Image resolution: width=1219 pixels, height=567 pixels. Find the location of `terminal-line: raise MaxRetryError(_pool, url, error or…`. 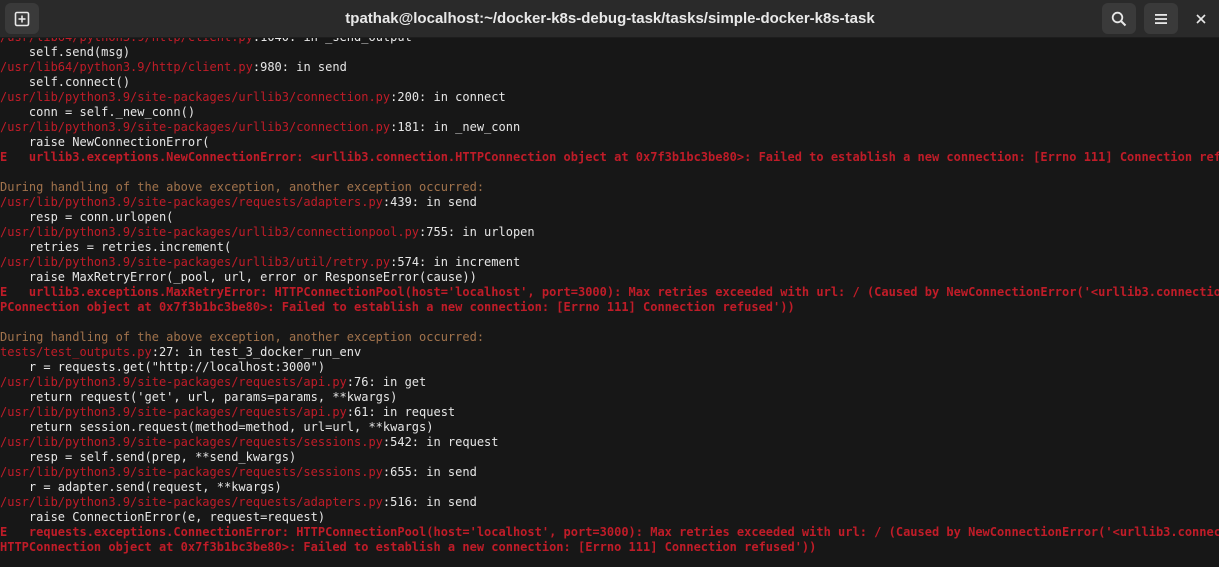

terminal-line: raise MaxRetryError(_pool, url, error or… is located at coordinates (609, 277).